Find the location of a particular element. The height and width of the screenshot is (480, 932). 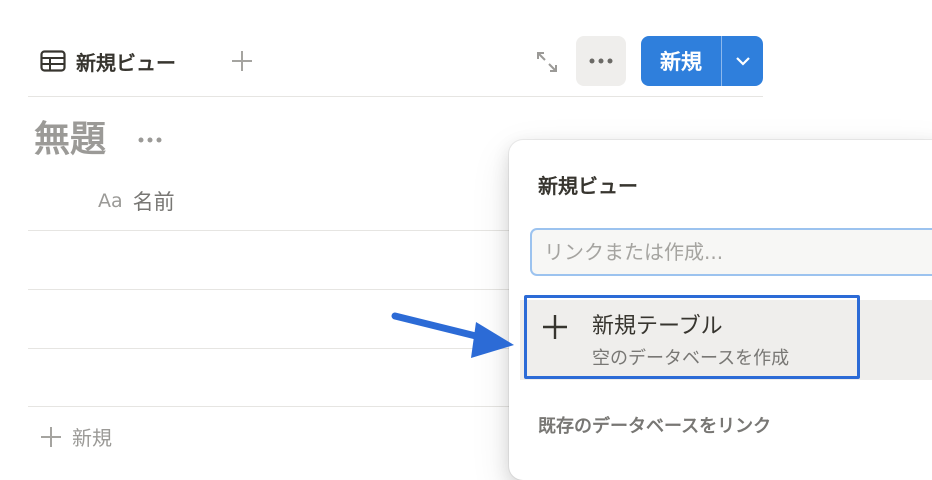

database-title: 無題 is located at coordinates (70, 140).